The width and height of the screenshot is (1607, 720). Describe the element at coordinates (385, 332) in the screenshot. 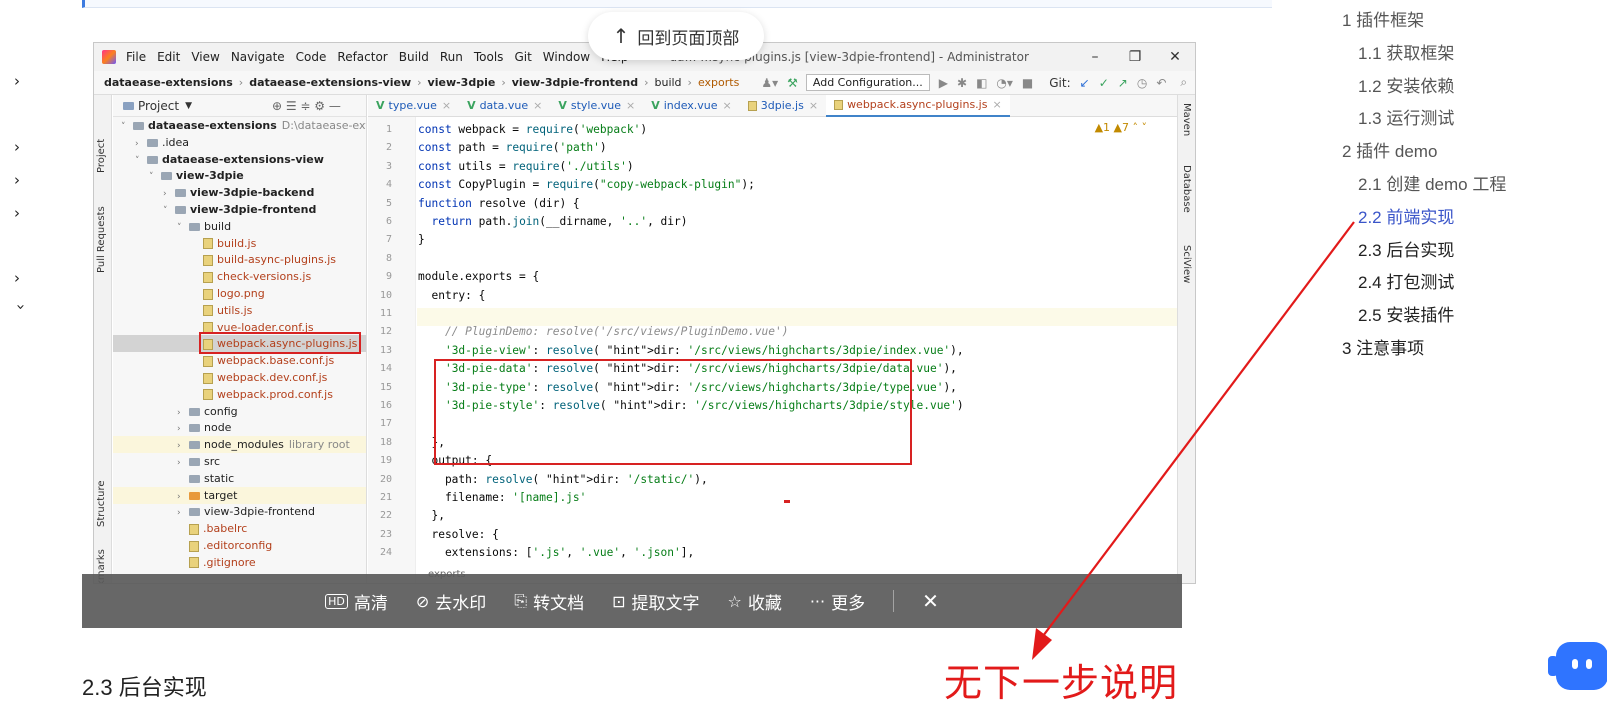

I see `line-number: 12` at that location.